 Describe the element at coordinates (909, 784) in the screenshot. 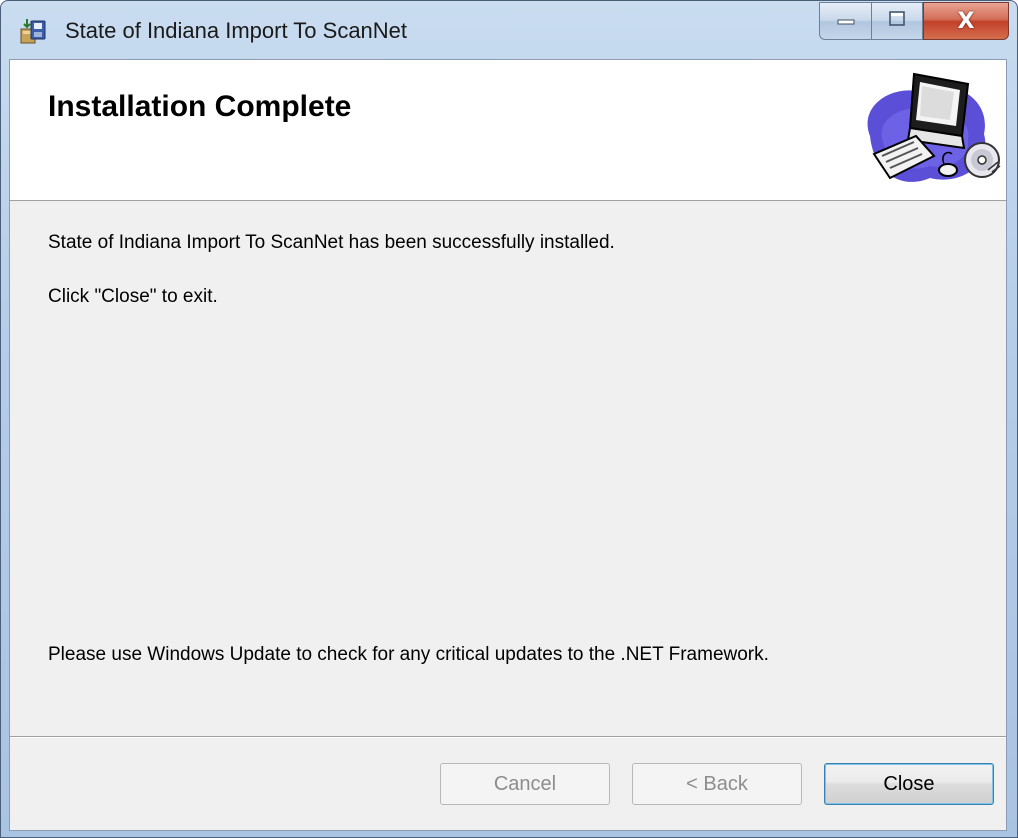

I see `close-button: Close` at that location.